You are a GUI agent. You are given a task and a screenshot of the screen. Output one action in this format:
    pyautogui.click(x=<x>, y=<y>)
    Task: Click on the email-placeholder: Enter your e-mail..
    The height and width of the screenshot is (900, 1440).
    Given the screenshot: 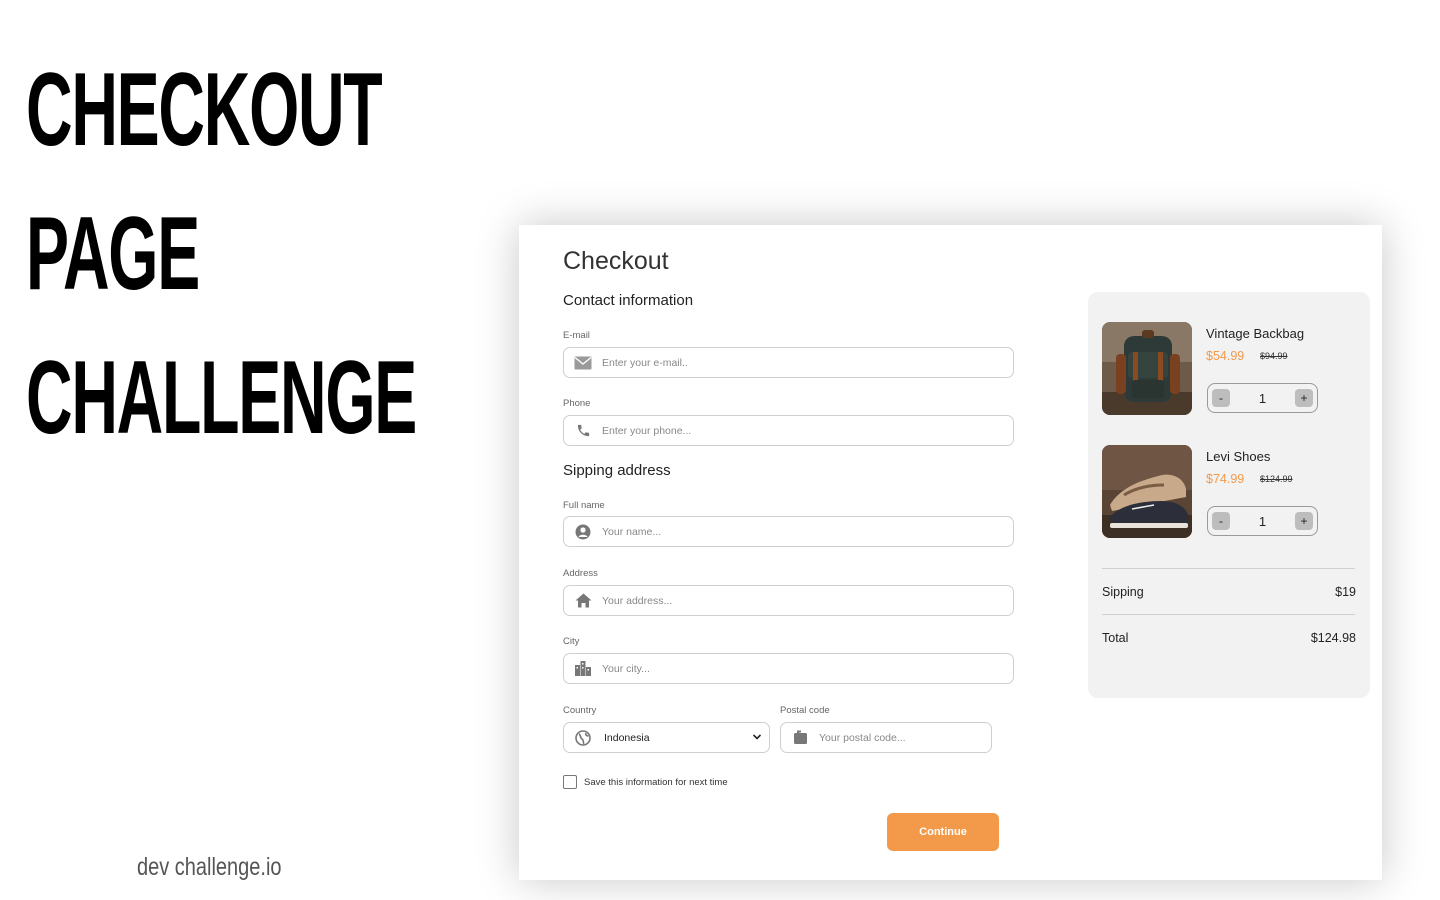 What is the action you would take?
    pyautogui.click(x=645, y=362)
    